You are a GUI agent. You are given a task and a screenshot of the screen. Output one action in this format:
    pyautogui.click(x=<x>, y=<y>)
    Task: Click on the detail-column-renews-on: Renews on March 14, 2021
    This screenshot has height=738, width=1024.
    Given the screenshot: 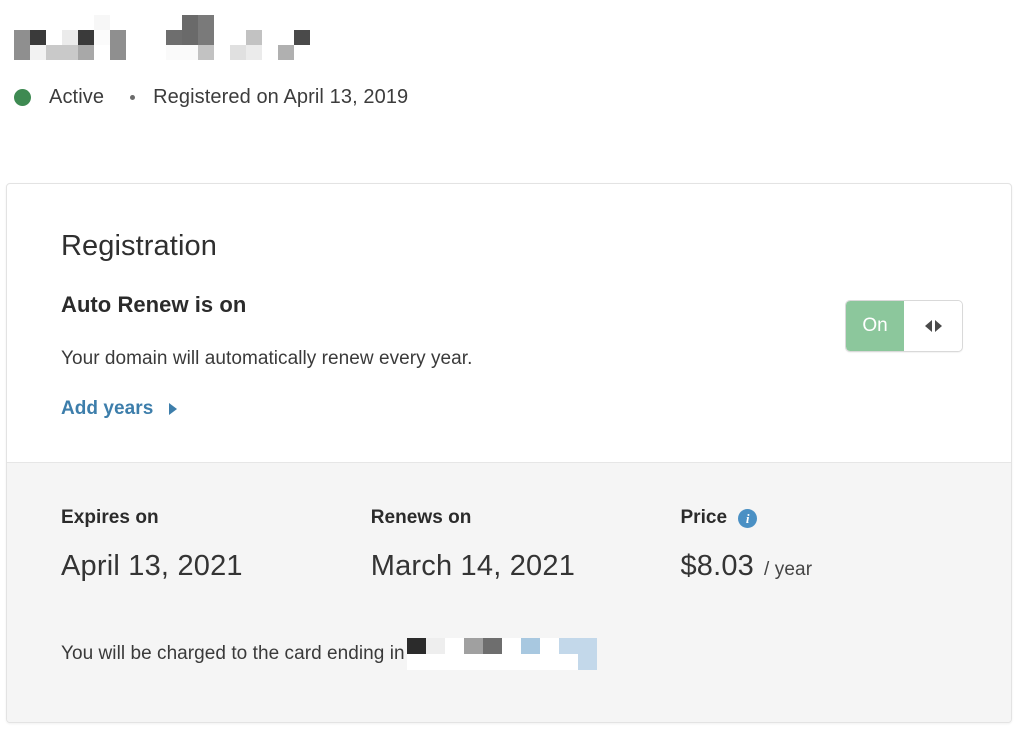 What is the action you would take?
    pyautogui.click(x=520, y=545)
    